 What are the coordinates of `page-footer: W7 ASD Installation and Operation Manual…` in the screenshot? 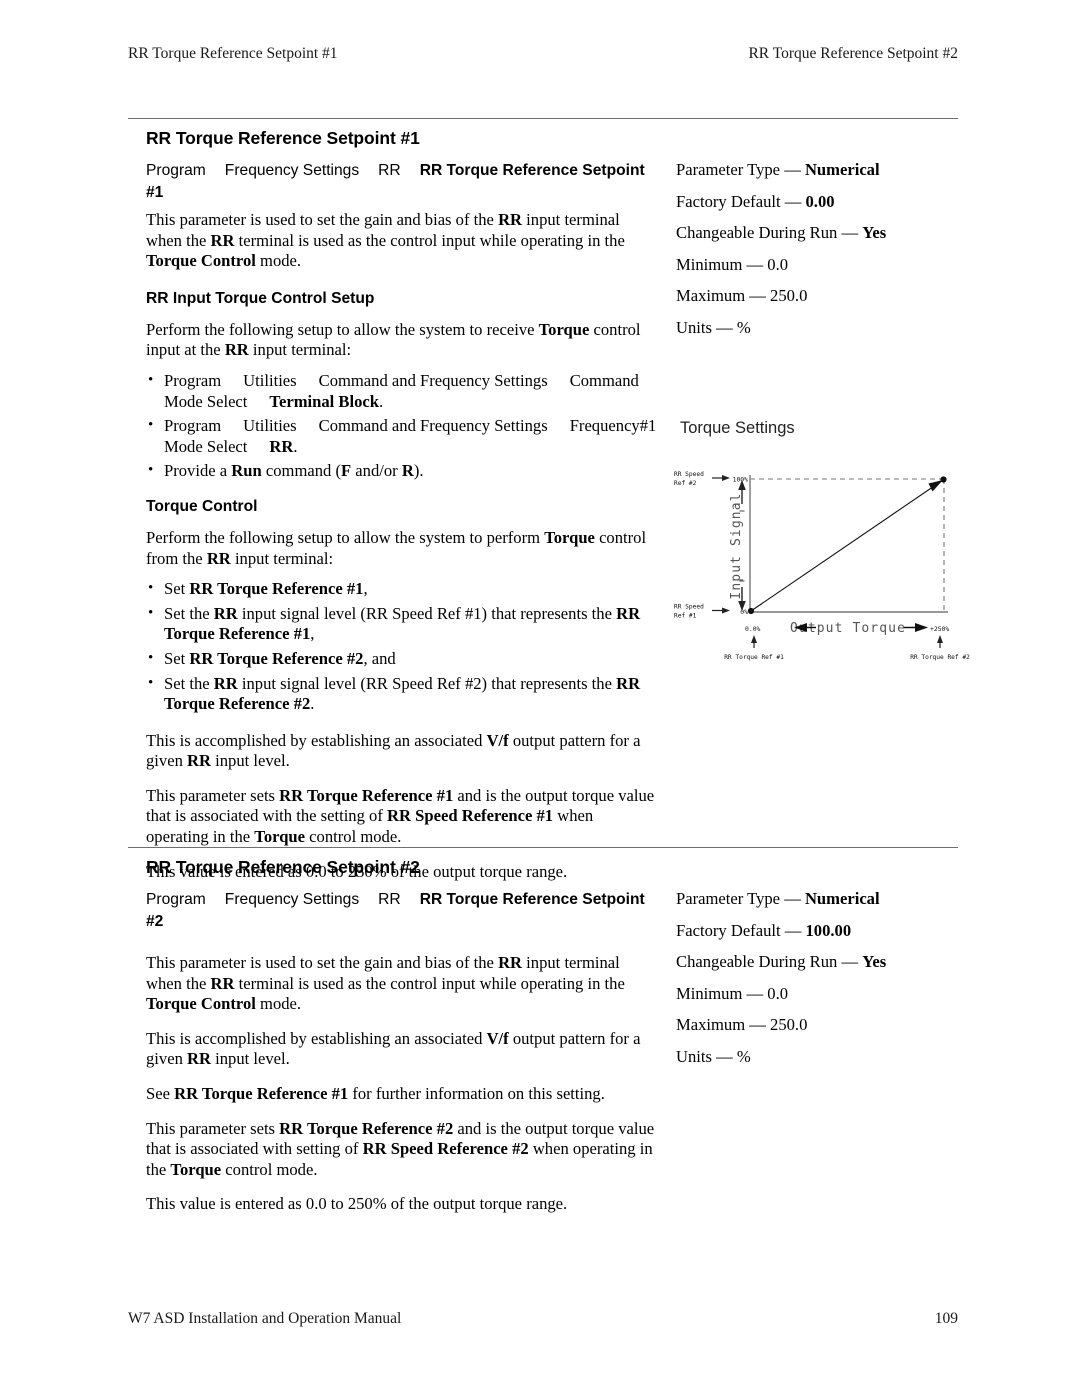 It's located at (543, 1319).